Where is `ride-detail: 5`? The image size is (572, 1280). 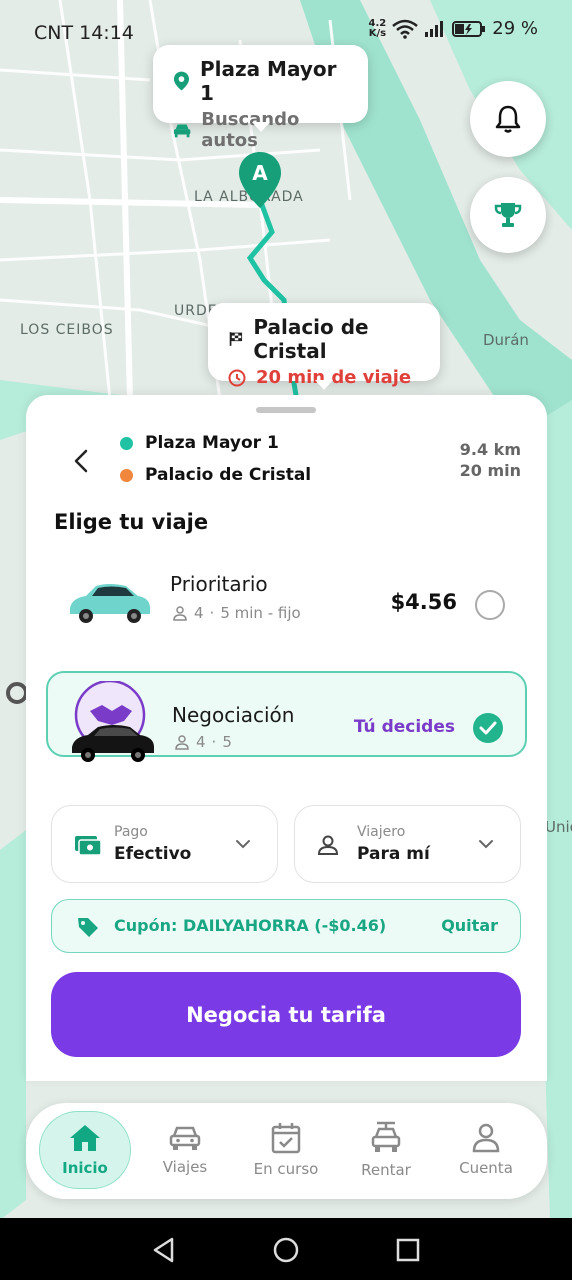
ride-detail: 5 is located at coordinates (227, 742).